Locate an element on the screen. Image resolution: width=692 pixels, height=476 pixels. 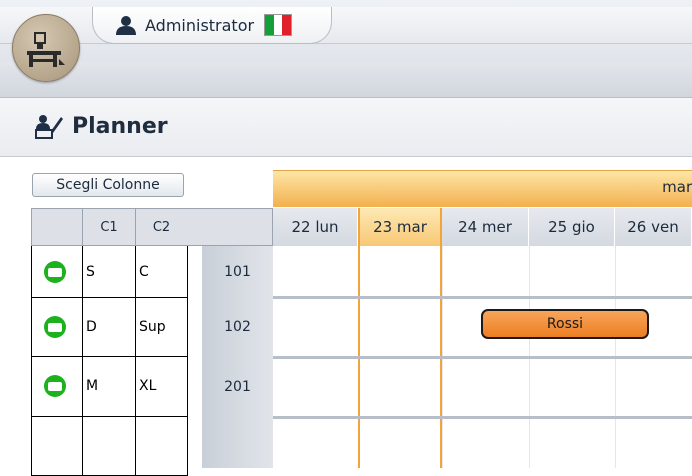
planner-icon is located at coordinates (49, 127).